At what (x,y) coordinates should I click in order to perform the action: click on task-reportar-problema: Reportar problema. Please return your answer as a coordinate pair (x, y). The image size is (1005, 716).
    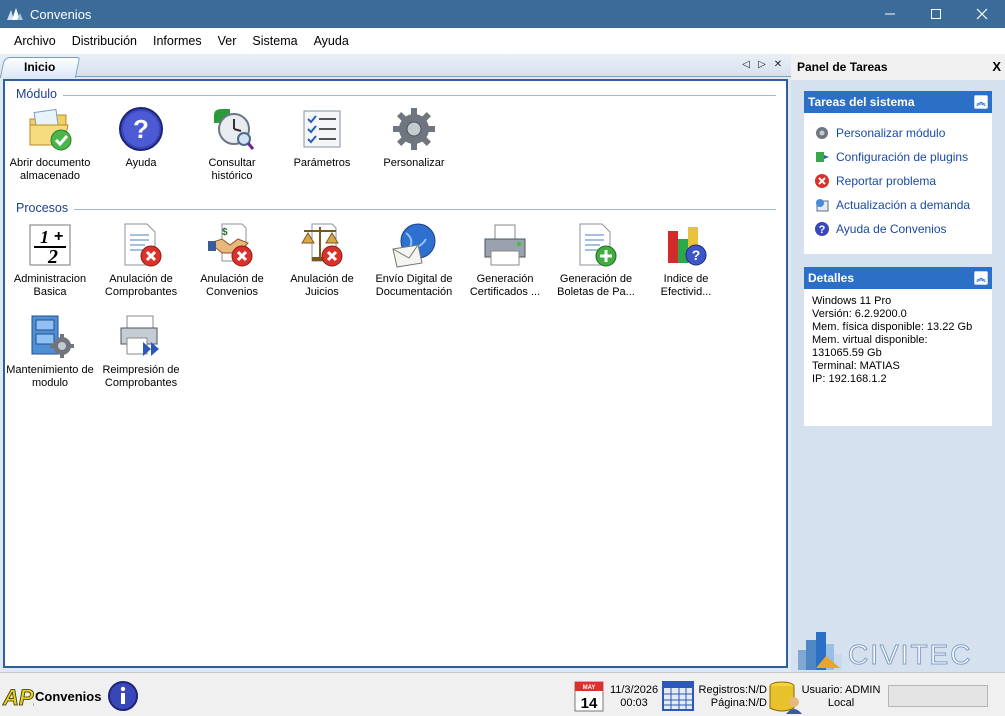
    Looking at the image, I should click on (898, 181).